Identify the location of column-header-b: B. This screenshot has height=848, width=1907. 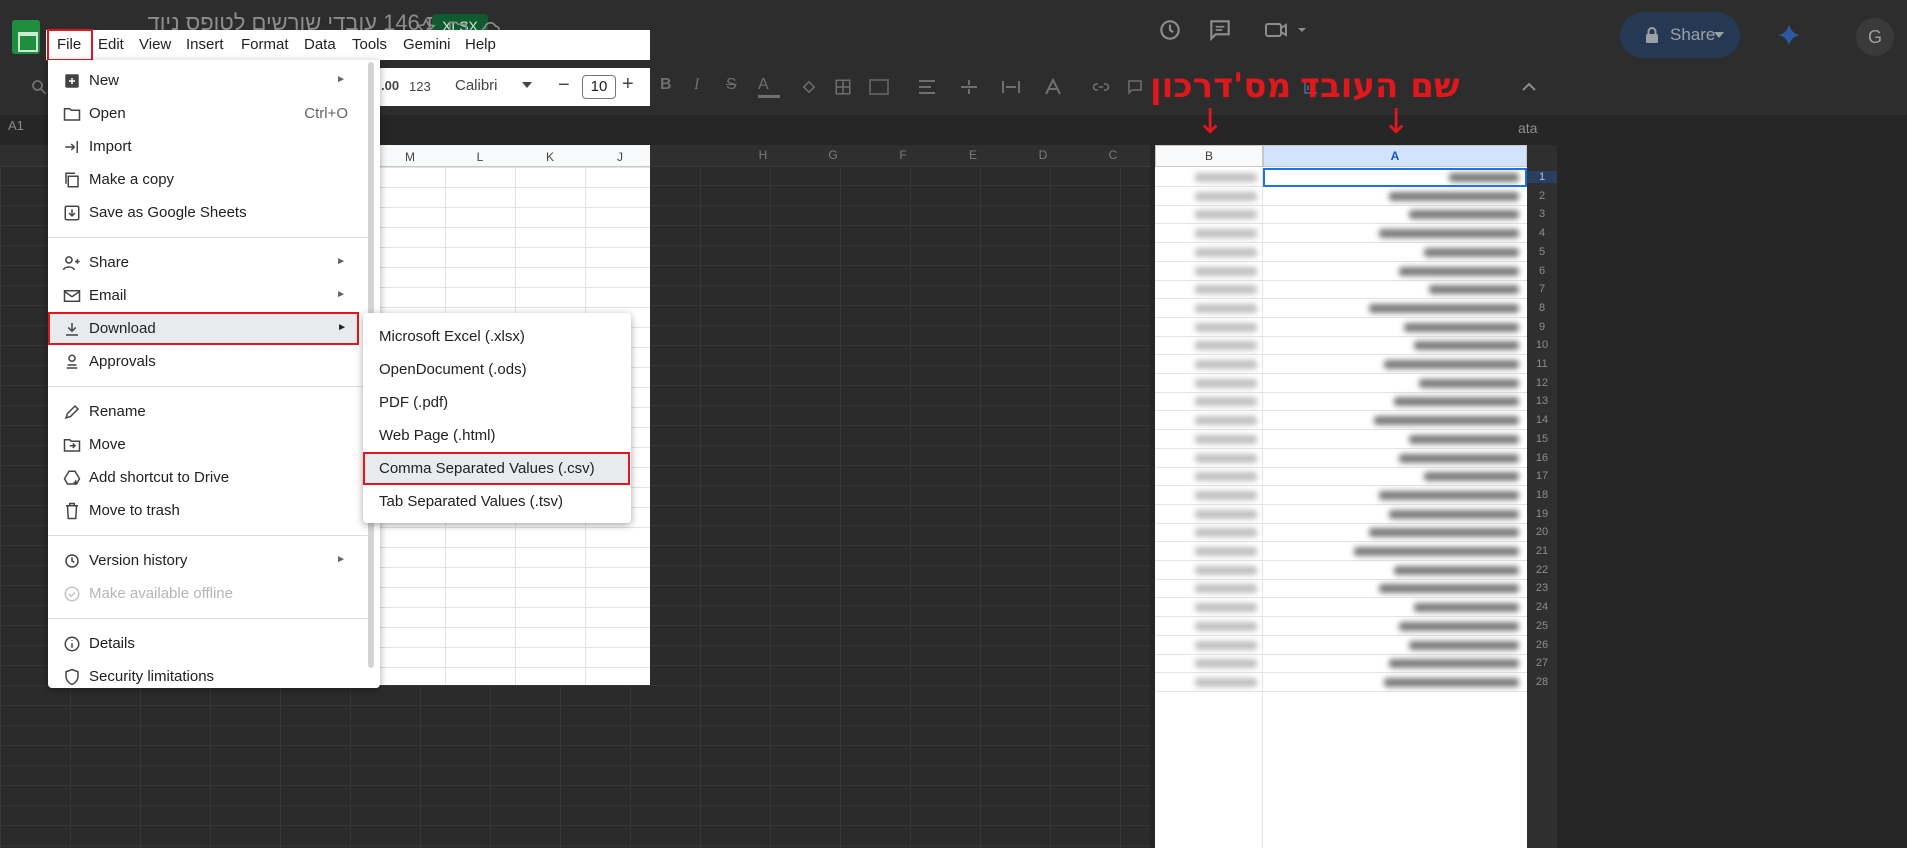
(1209, 156).